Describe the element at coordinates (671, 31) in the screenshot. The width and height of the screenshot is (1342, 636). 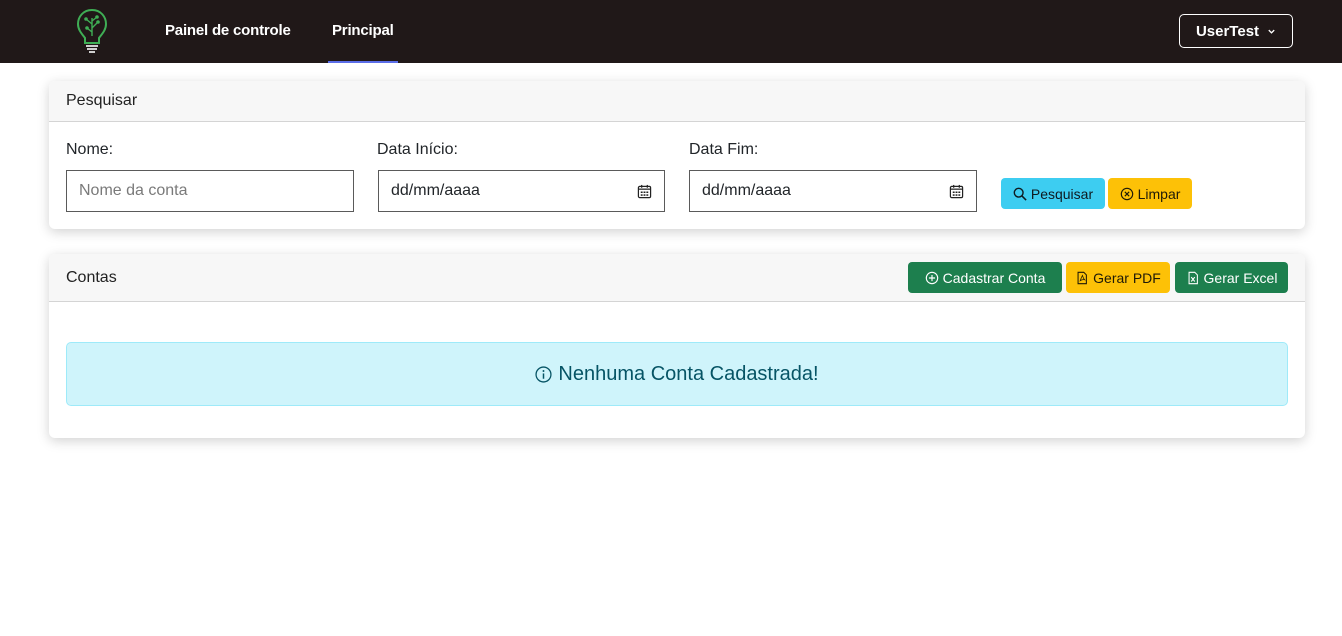
I see `top-navbar: Painel de controle Principal UserTest` at that location.